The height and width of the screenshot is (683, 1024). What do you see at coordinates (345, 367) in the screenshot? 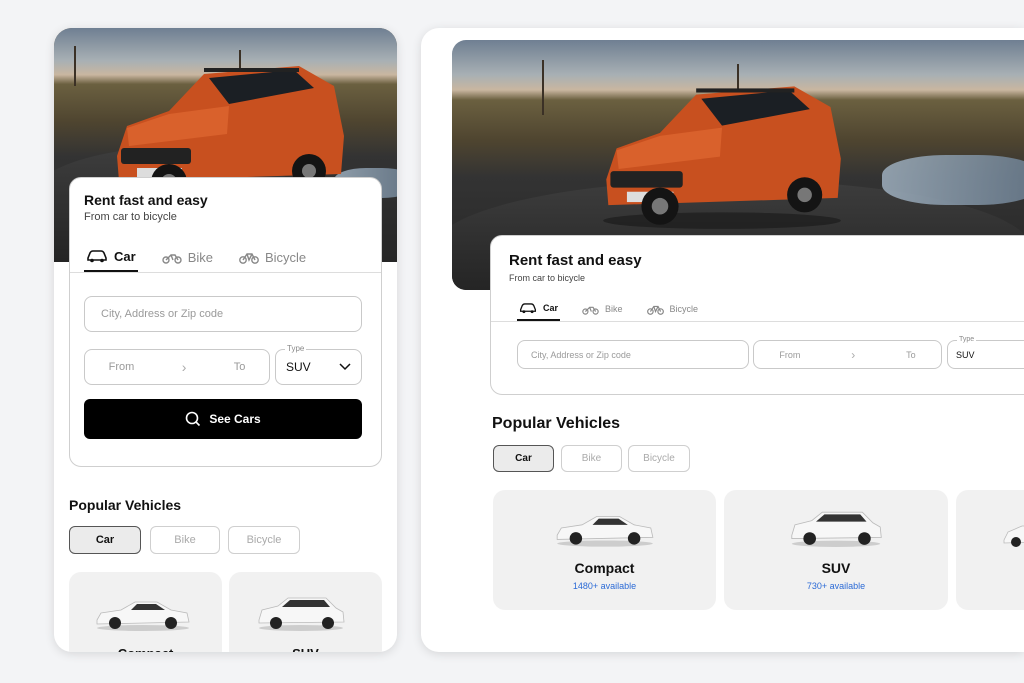
I see `chevron-down-icon` at bounding box center [345, 367].